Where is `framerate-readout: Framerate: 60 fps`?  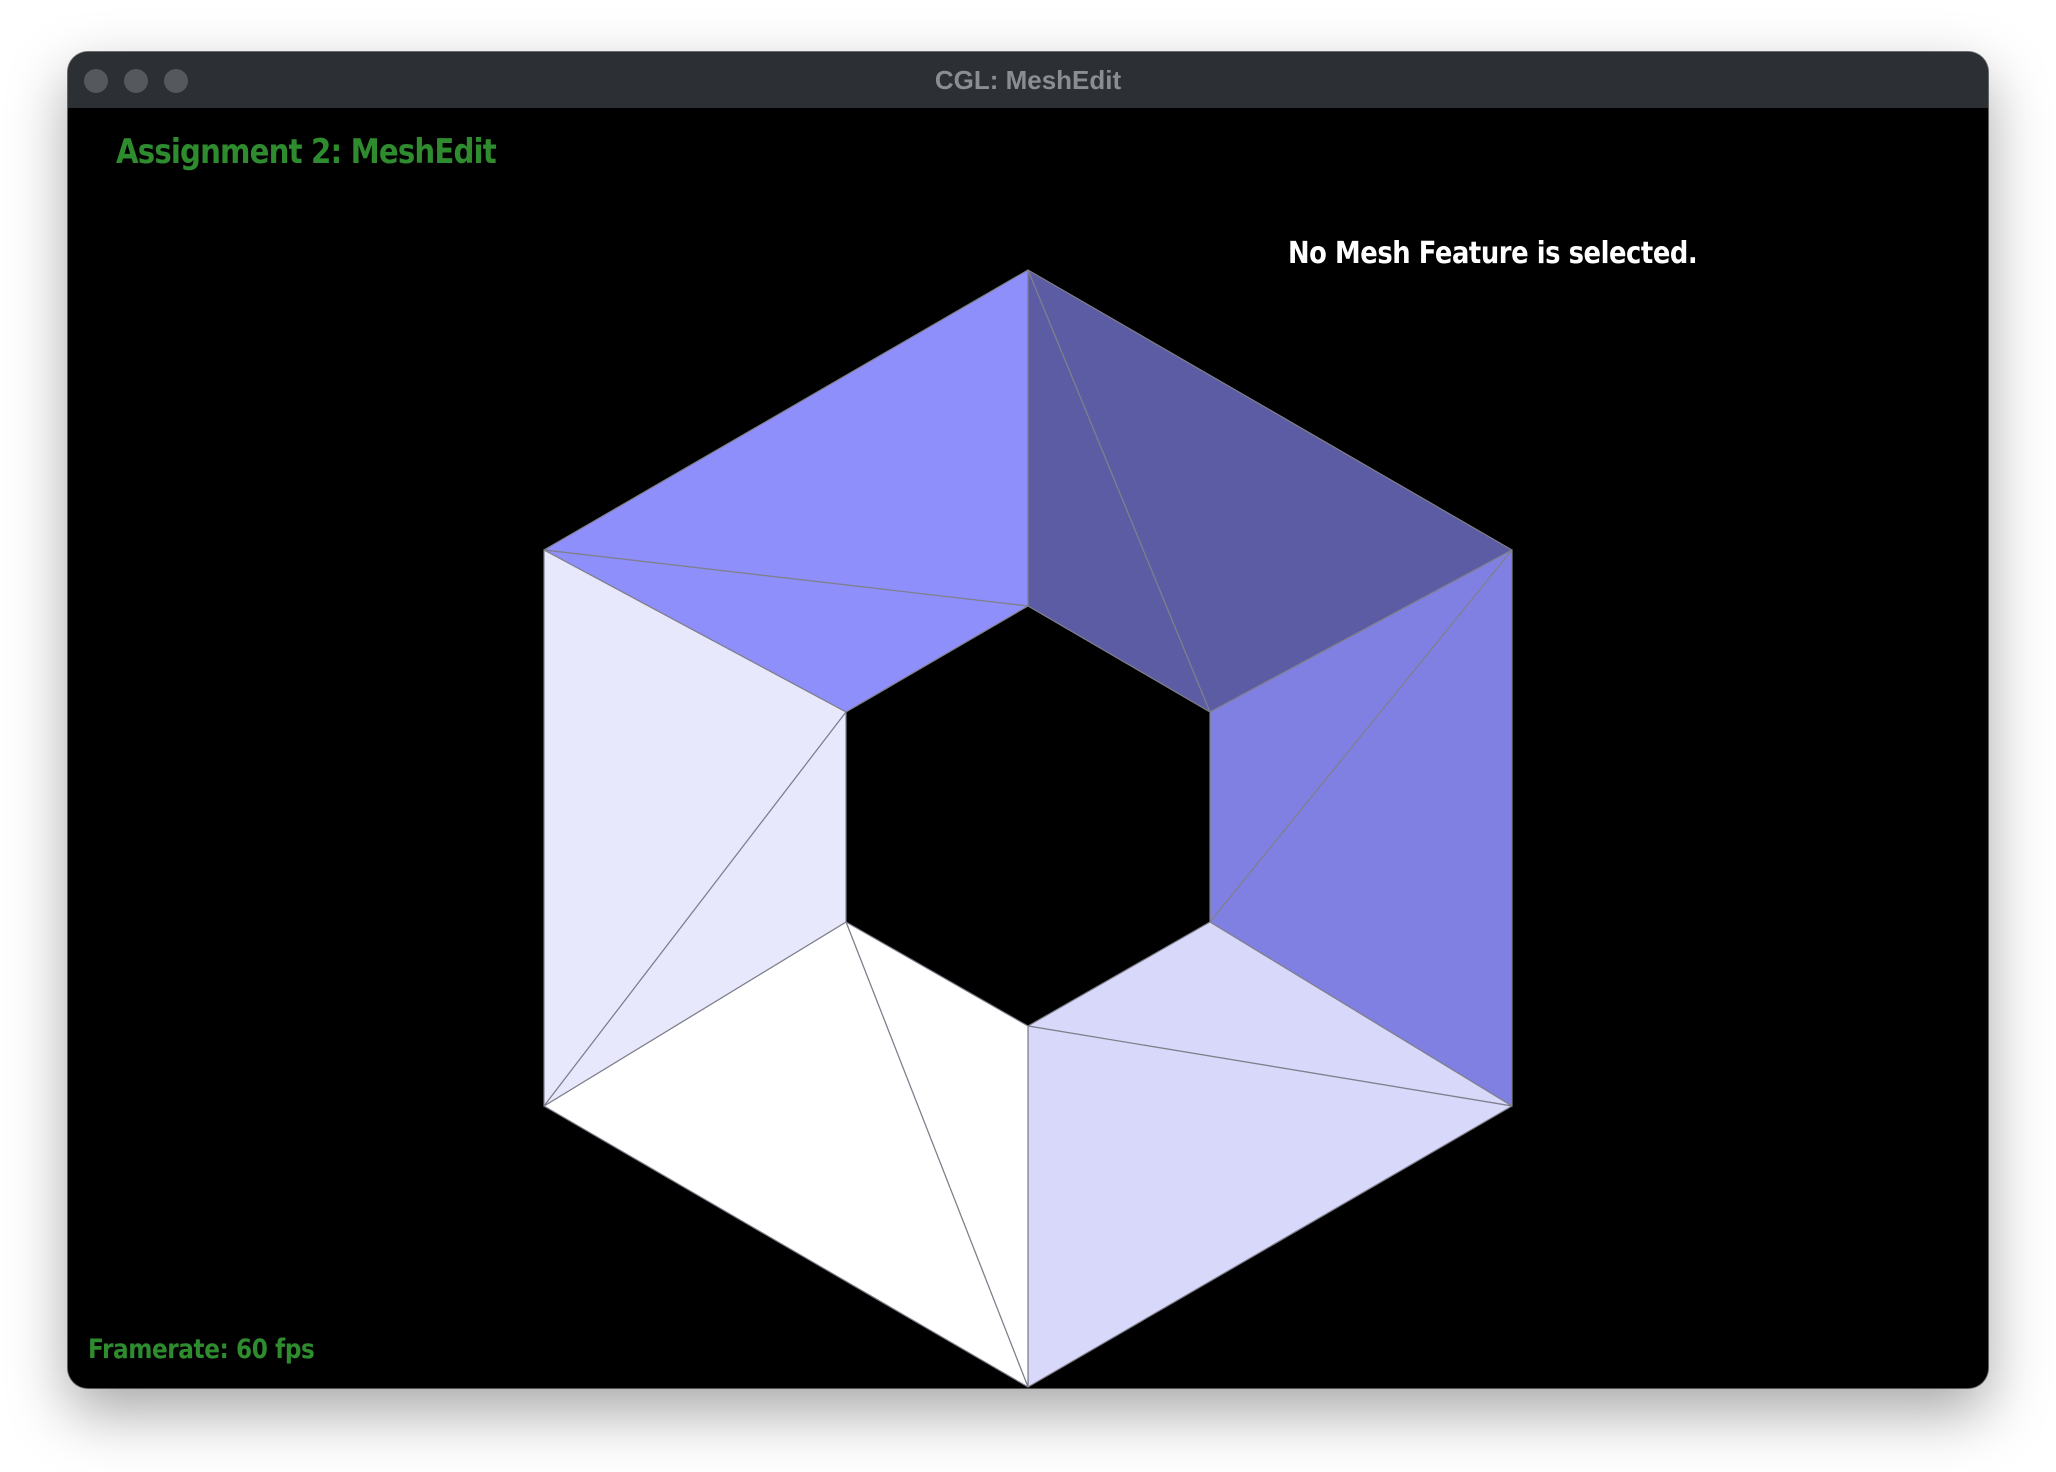
framerate-readout: Framerate: 60 fps is located at coordinates (201, 1349).